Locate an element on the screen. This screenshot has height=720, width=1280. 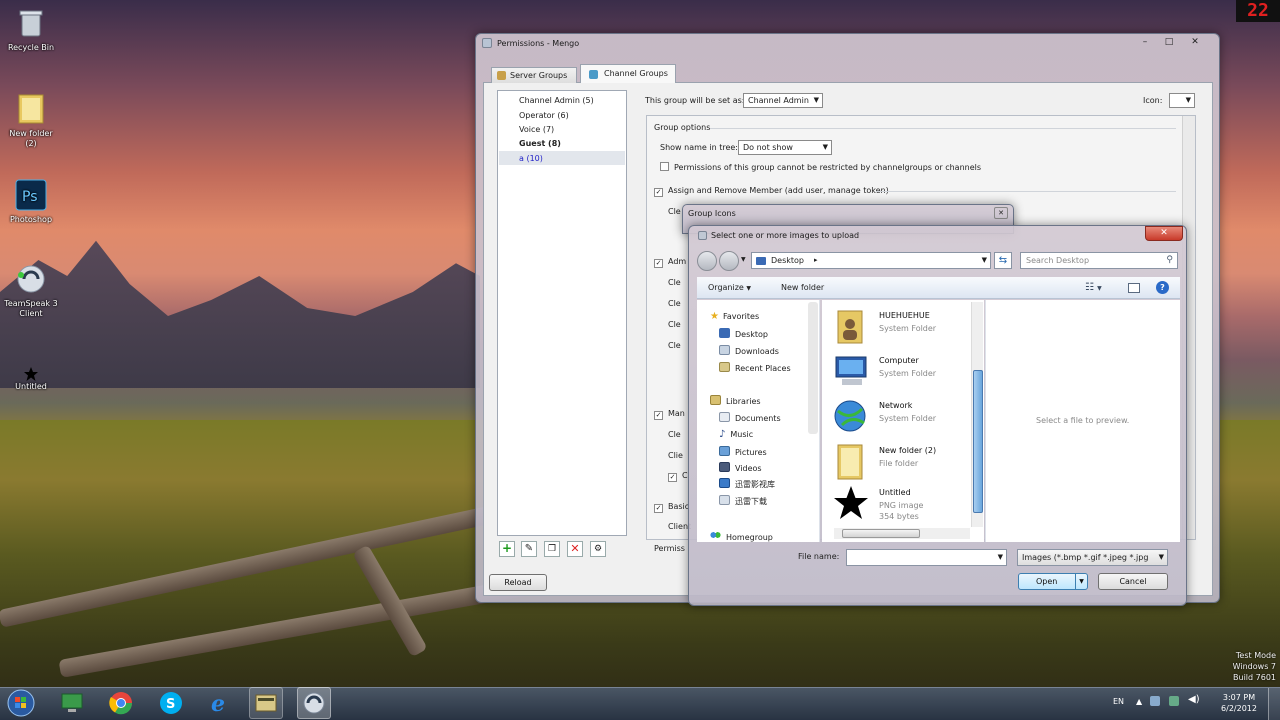
group-item: Operator (6) is located at coordinates (544, 115).